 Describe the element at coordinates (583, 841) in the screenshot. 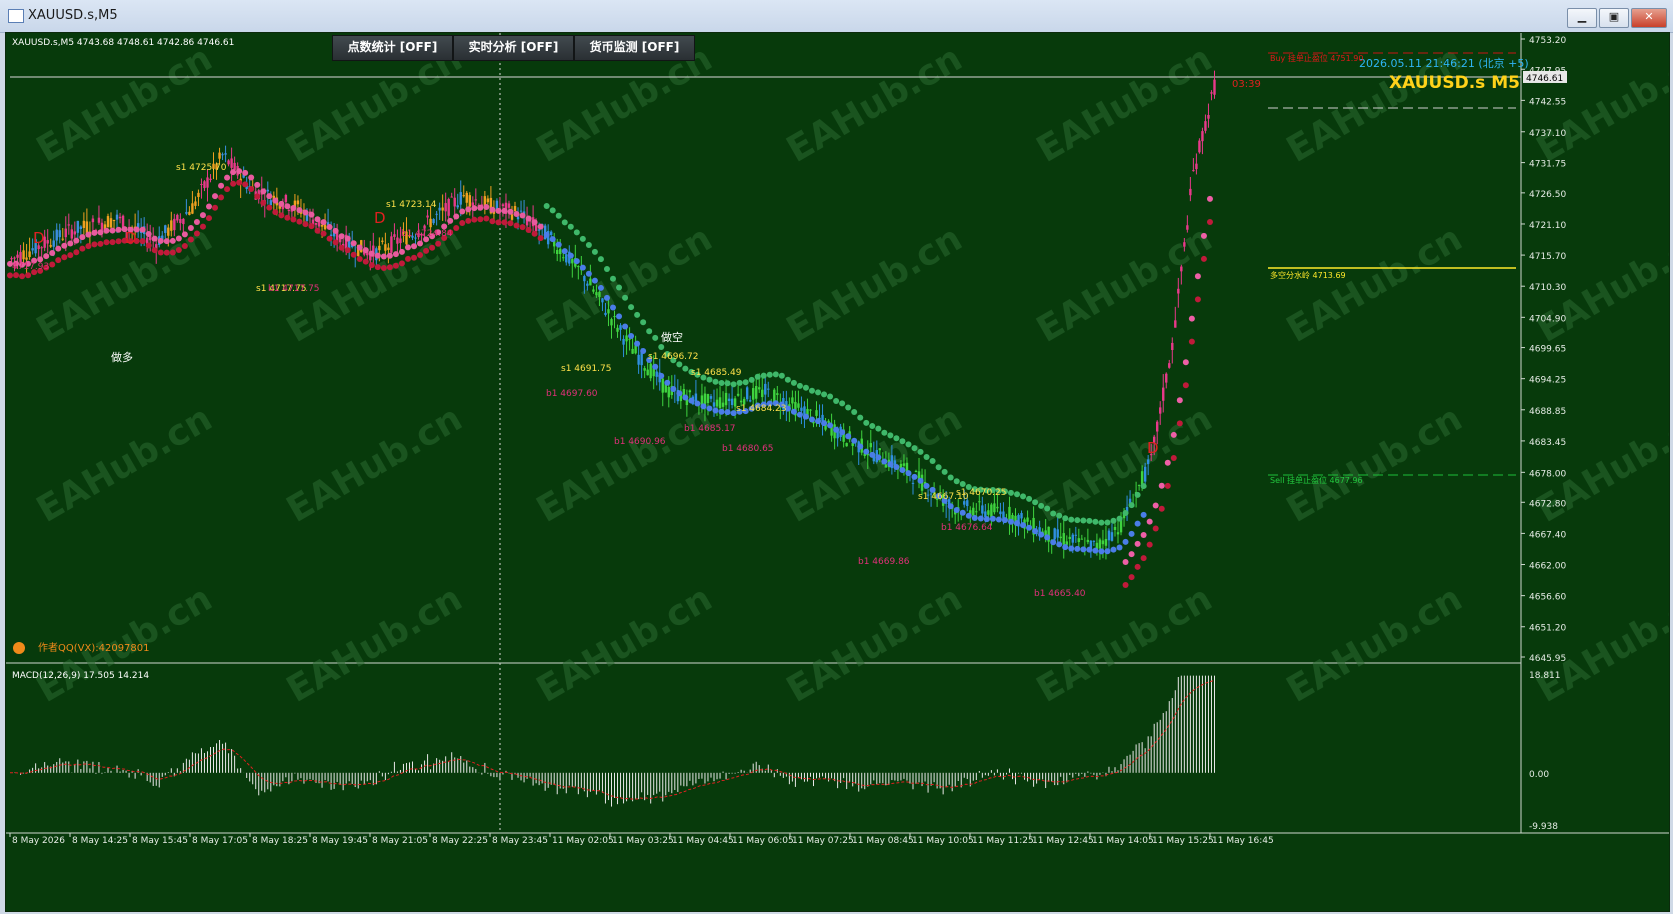

I see `time-tick-label: 11 May 02:05` at that location.